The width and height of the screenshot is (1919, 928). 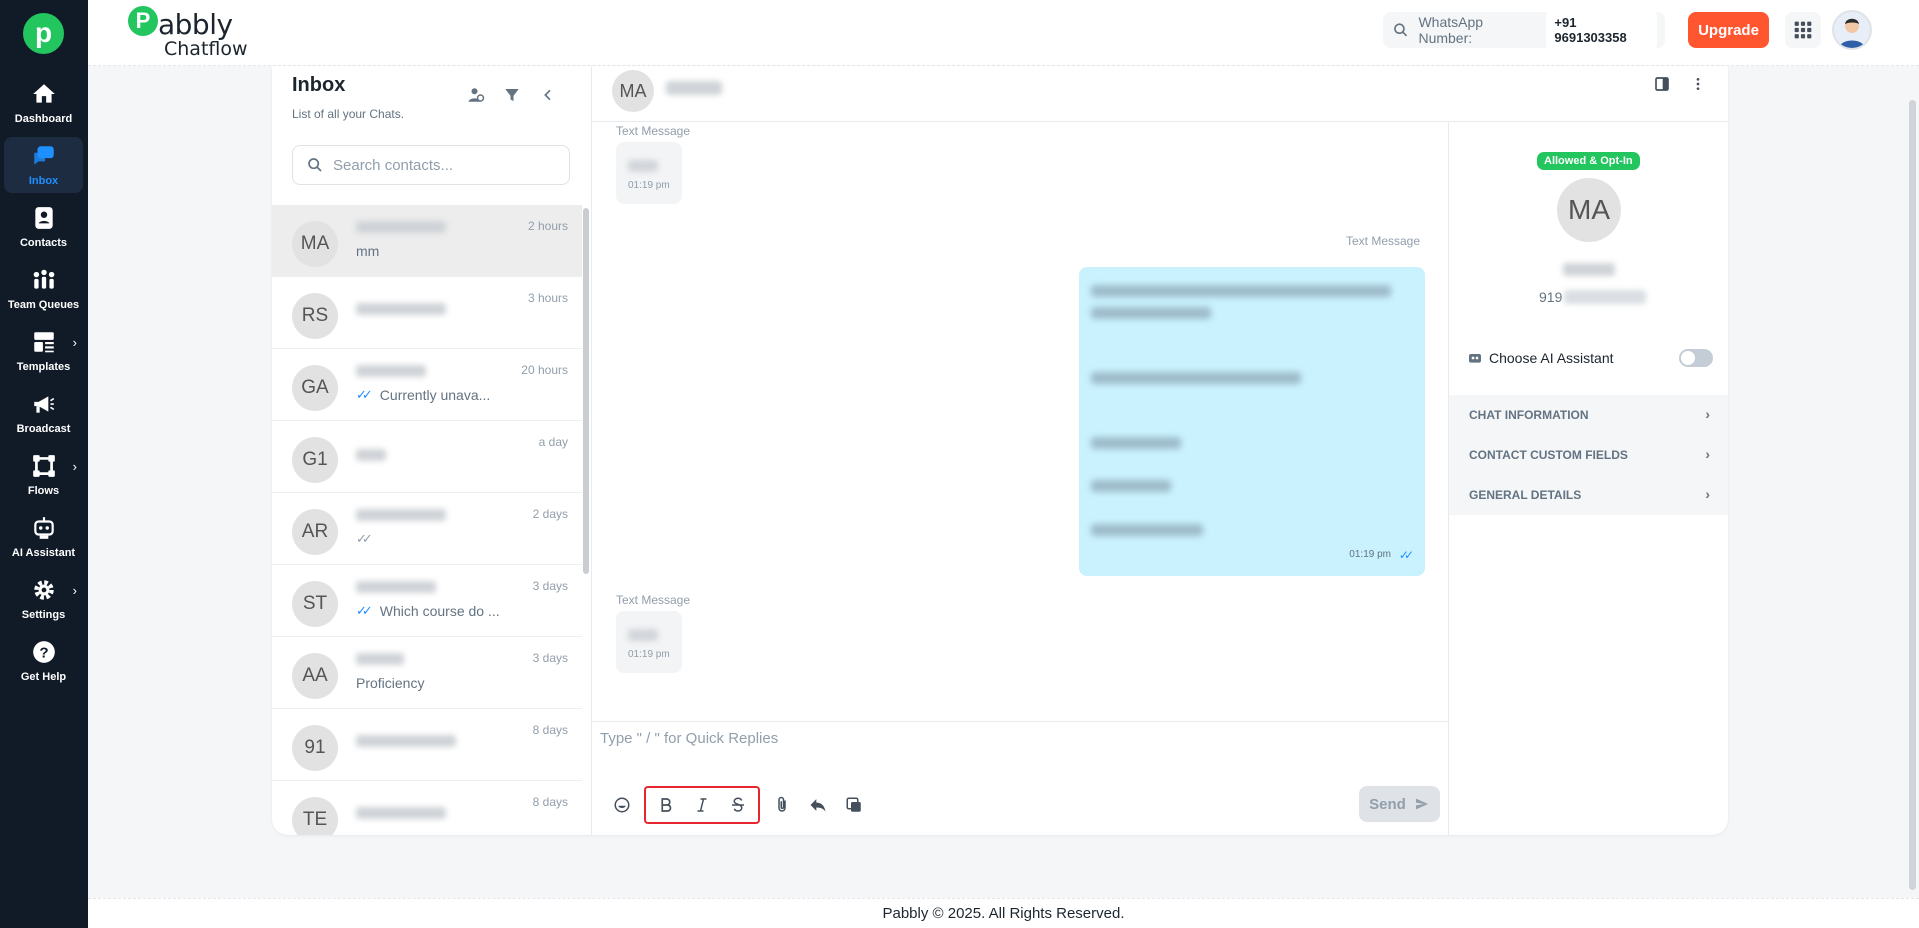 I want to click on chat-contact-name-redacted, so click(x=694, y=88).